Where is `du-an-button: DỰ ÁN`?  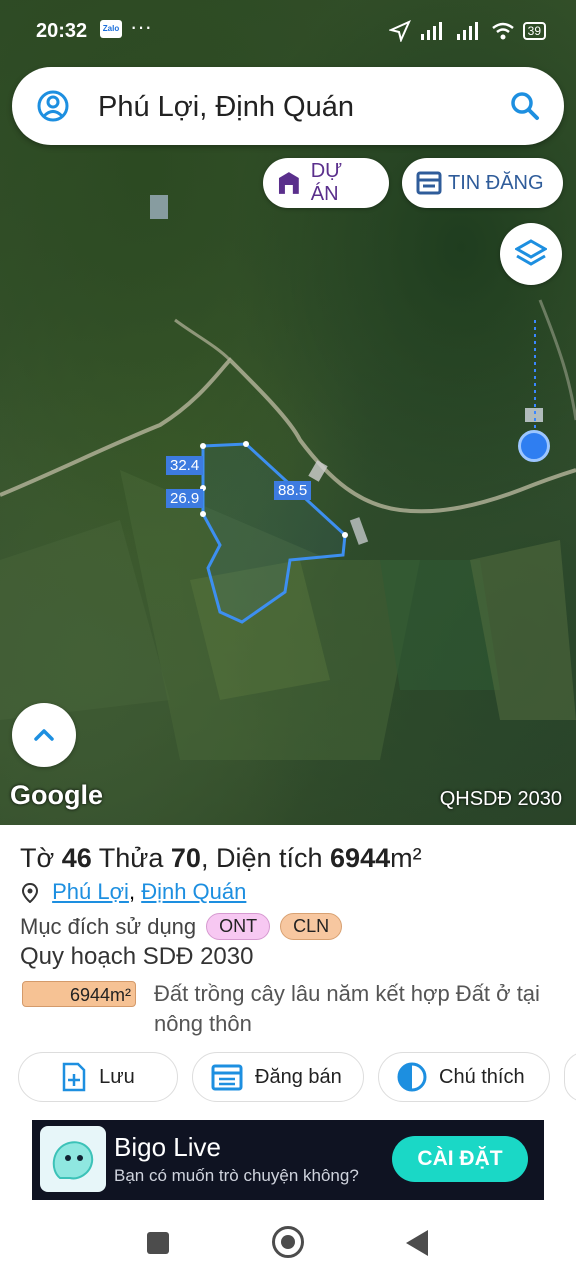 du-an-button: DỰ ÁN is located at coordinates (326, 183).